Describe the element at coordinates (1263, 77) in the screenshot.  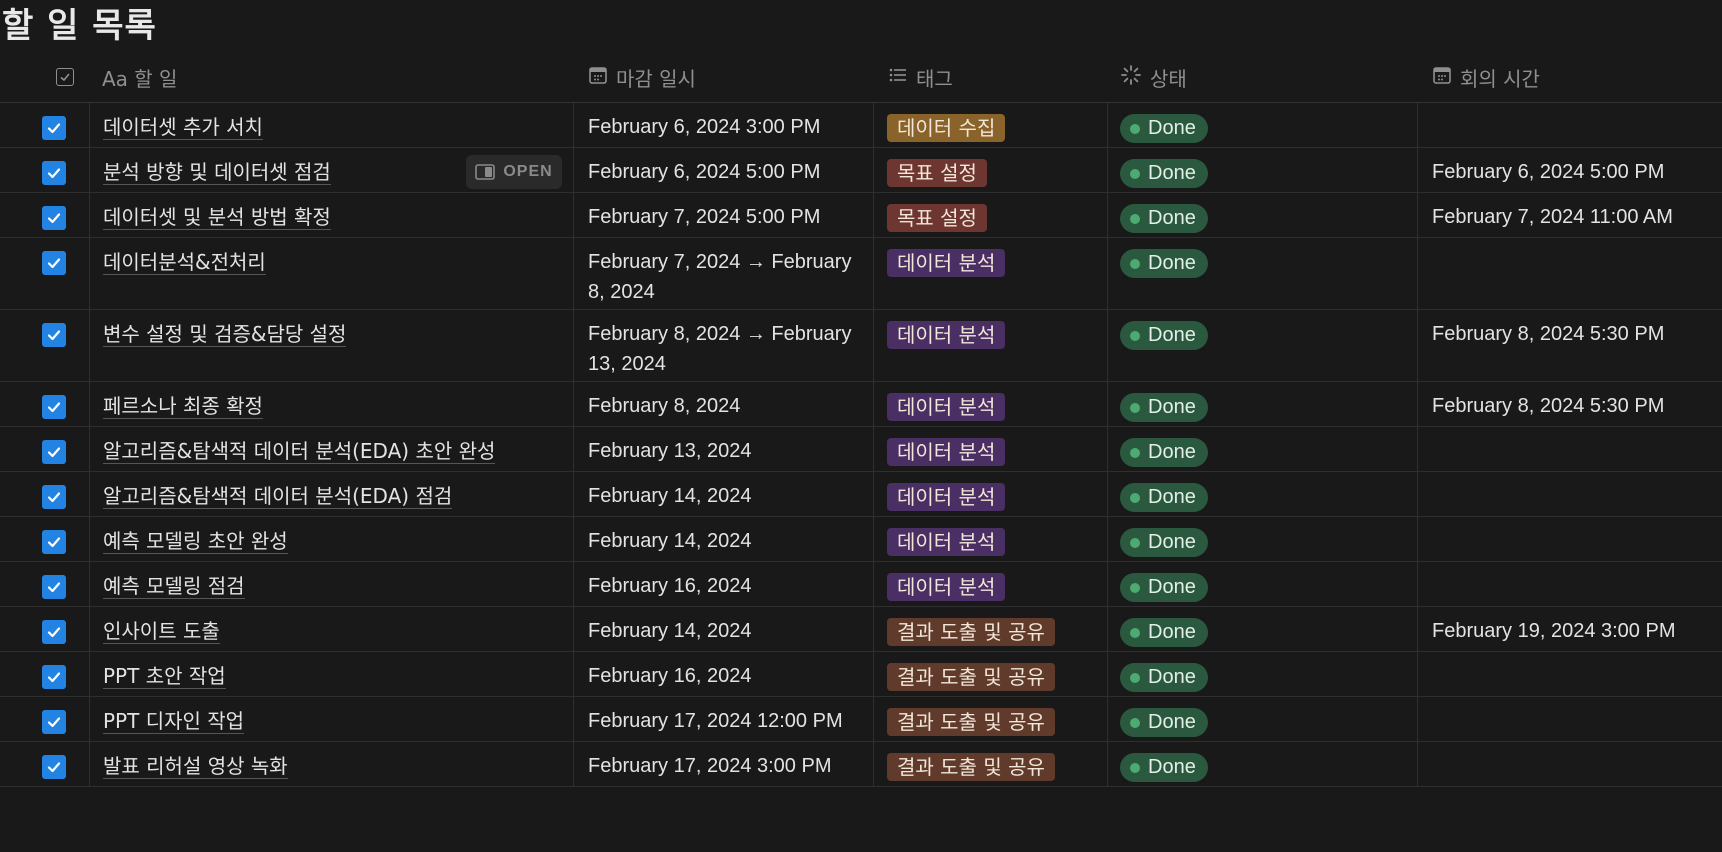
I see `header-status: 상태` at that location.